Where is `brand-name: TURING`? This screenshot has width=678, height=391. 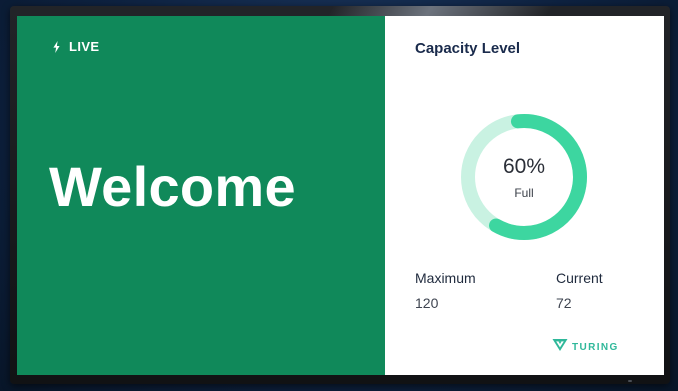
brand-name: TURING is located at coordinates (595, 347).